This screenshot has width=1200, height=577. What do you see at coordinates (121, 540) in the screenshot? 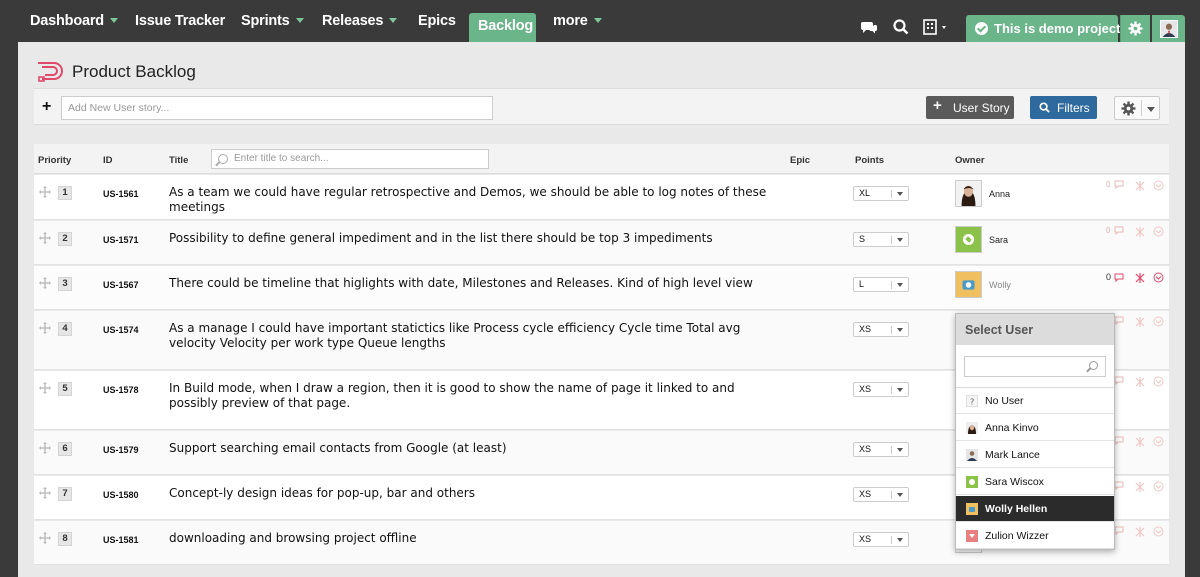
I see `story-id: US-1581` at bounding box center [121, 540].